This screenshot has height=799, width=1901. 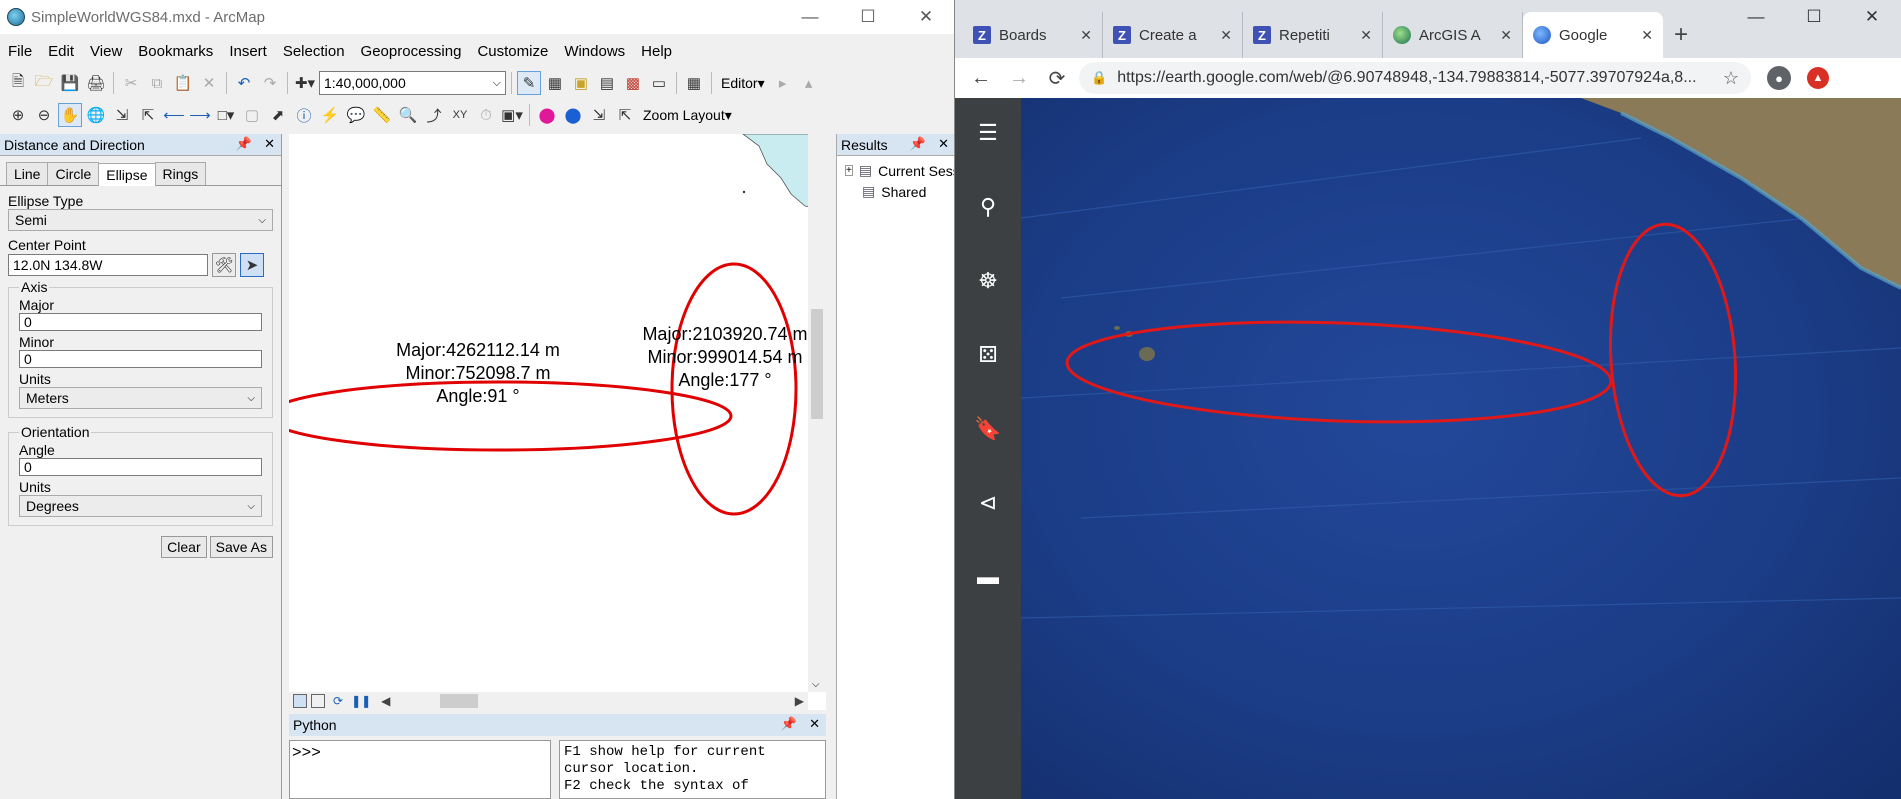 I want to click on ellipse-type-select: Semi ⌵, so click(x=140, y=220).